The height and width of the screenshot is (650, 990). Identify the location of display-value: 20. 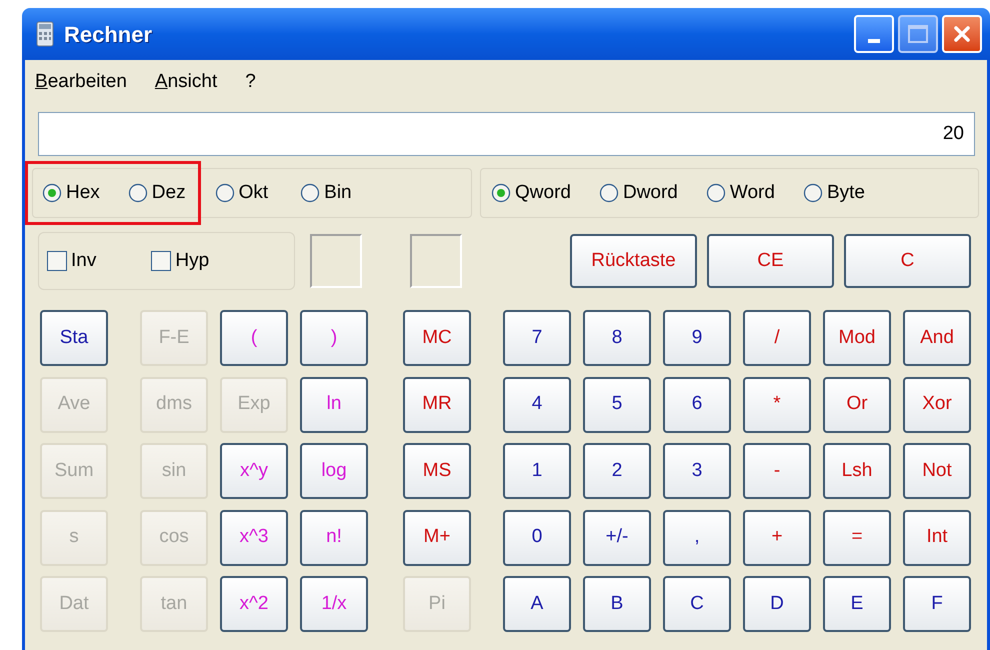
(953, 134).